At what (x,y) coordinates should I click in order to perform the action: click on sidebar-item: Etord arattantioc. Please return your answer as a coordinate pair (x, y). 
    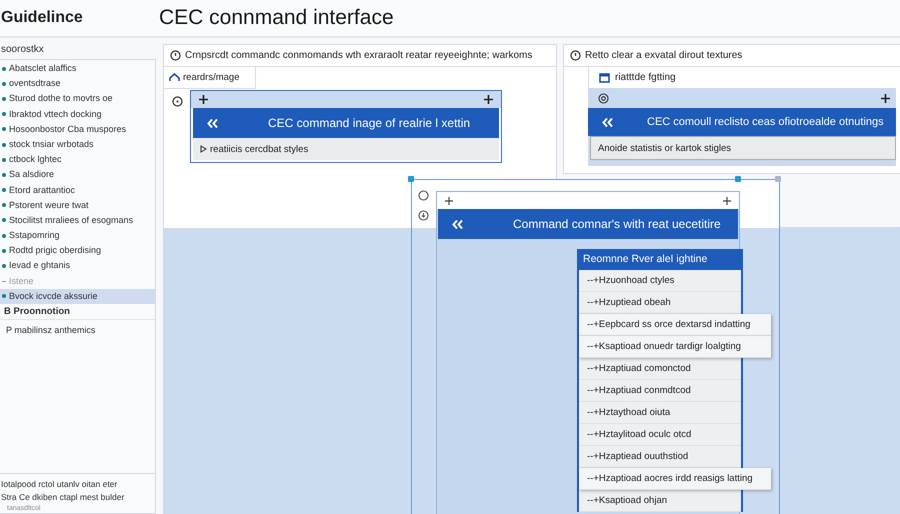
    Looking at the image, I should click on (77, 190).